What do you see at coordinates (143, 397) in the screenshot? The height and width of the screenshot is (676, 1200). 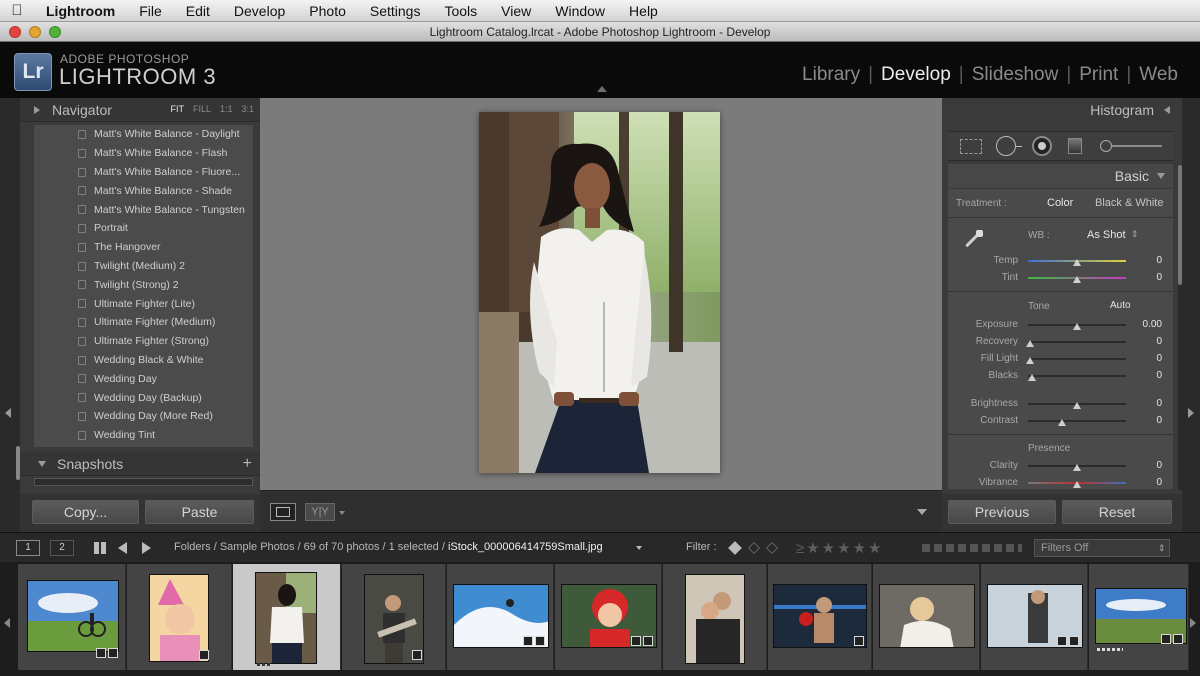 I see `preset-item: Wedding Day (Backup)` at bounding box center [143, 397].